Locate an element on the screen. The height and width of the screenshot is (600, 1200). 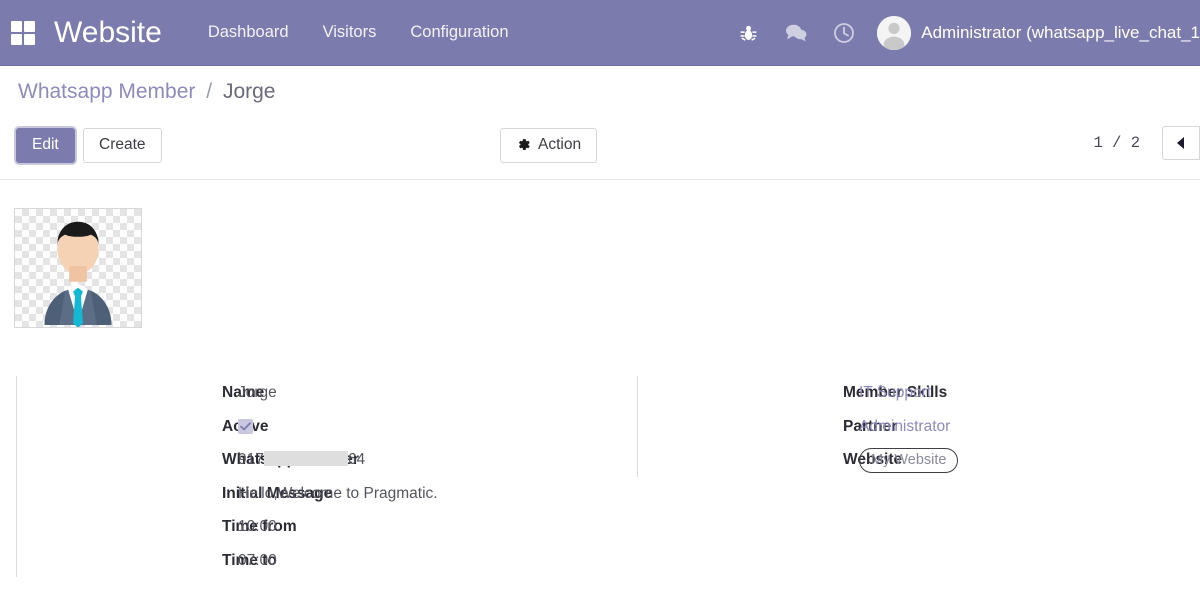
phone-suffix: 64 is located at coordinates (356, 459).